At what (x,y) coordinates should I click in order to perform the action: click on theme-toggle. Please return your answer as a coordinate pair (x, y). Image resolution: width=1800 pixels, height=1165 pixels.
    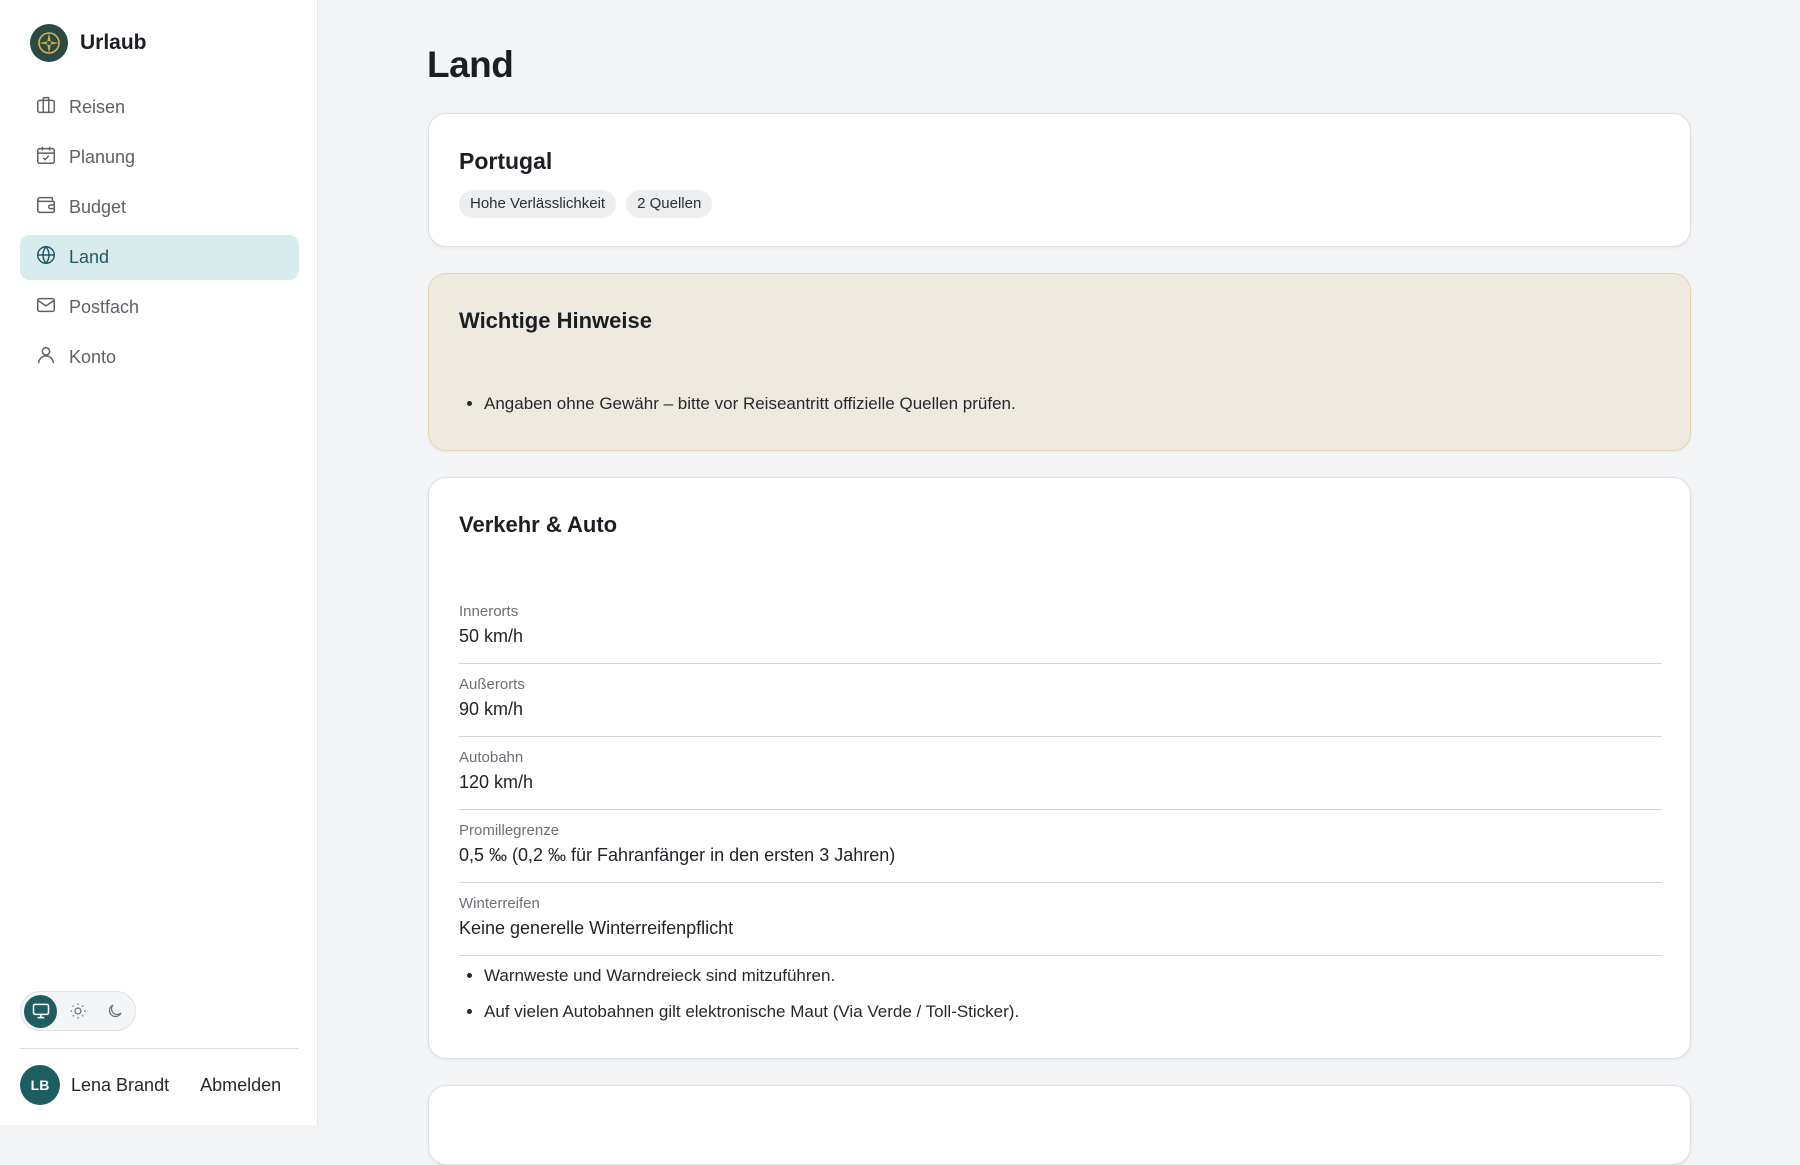
    Looking at the image, I should click on (78, 1011).